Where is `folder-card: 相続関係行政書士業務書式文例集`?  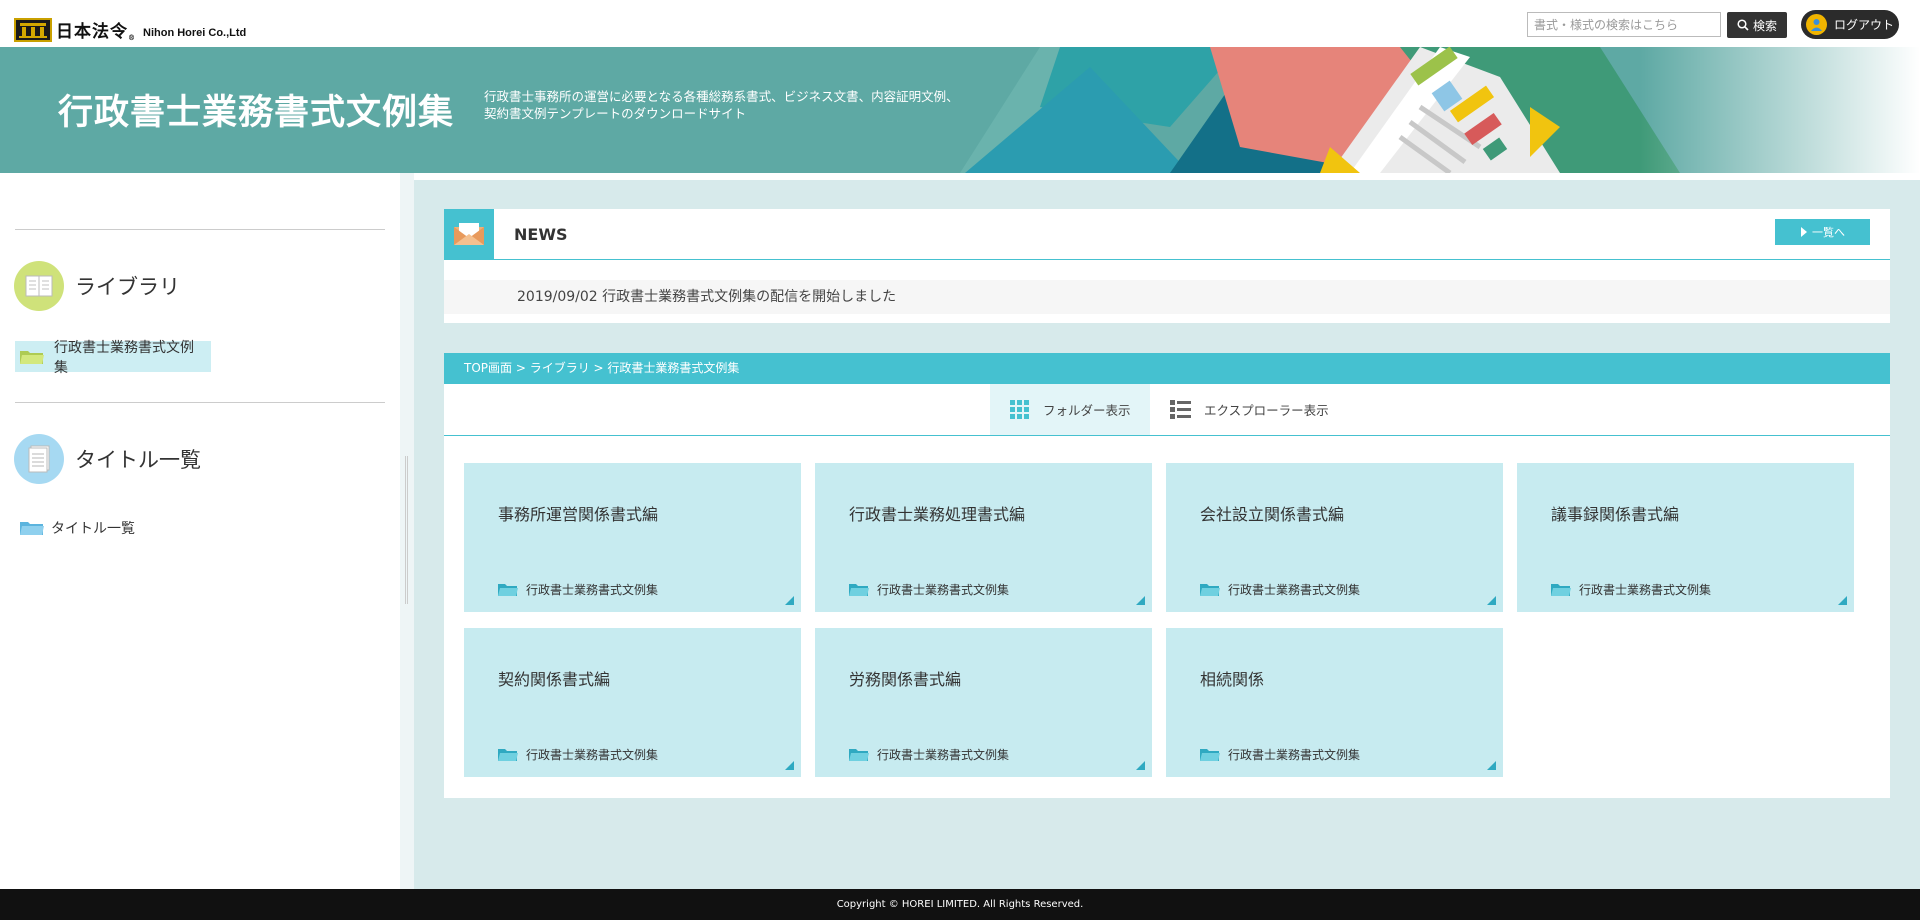
folder-card: 相続関係行政書士業務書式文例集 is located at coordinates (1334, 702).